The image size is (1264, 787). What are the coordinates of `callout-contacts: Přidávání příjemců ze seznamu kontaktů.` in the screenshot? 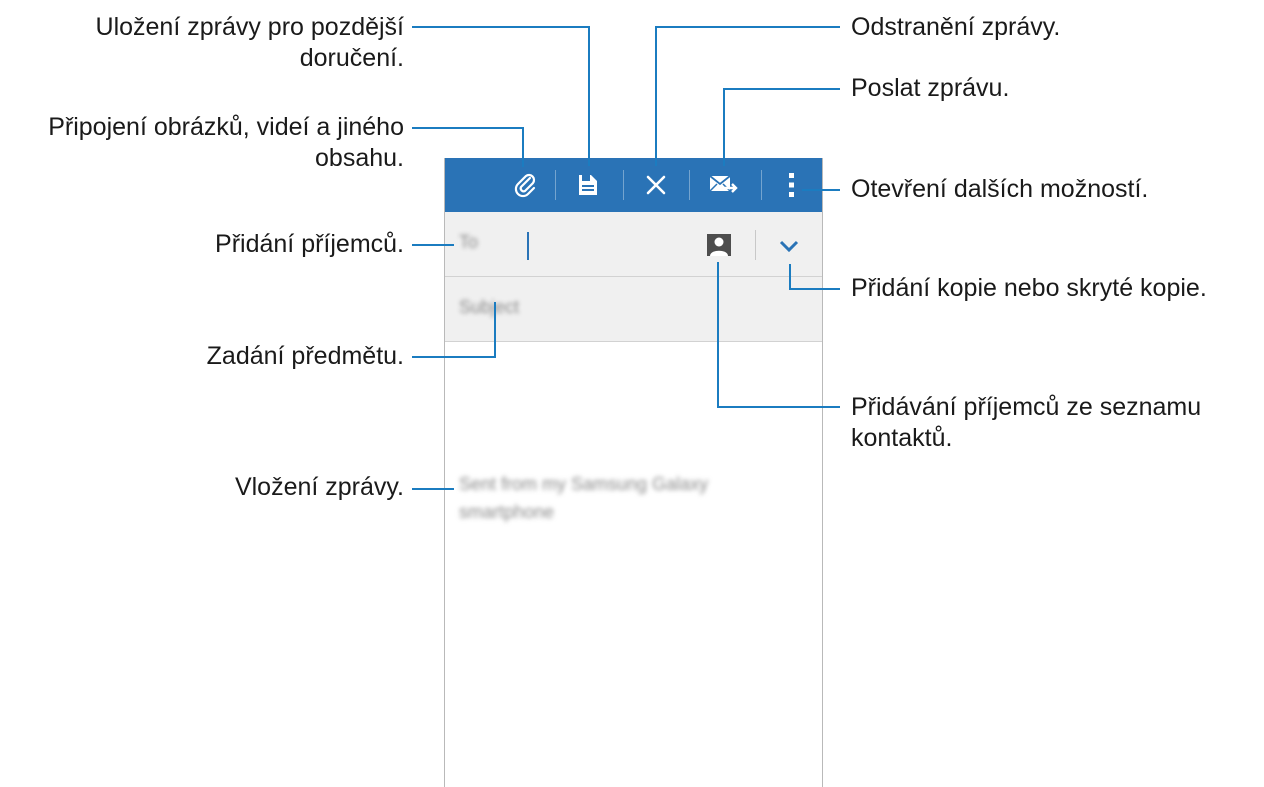 It's located at (1026, 423).